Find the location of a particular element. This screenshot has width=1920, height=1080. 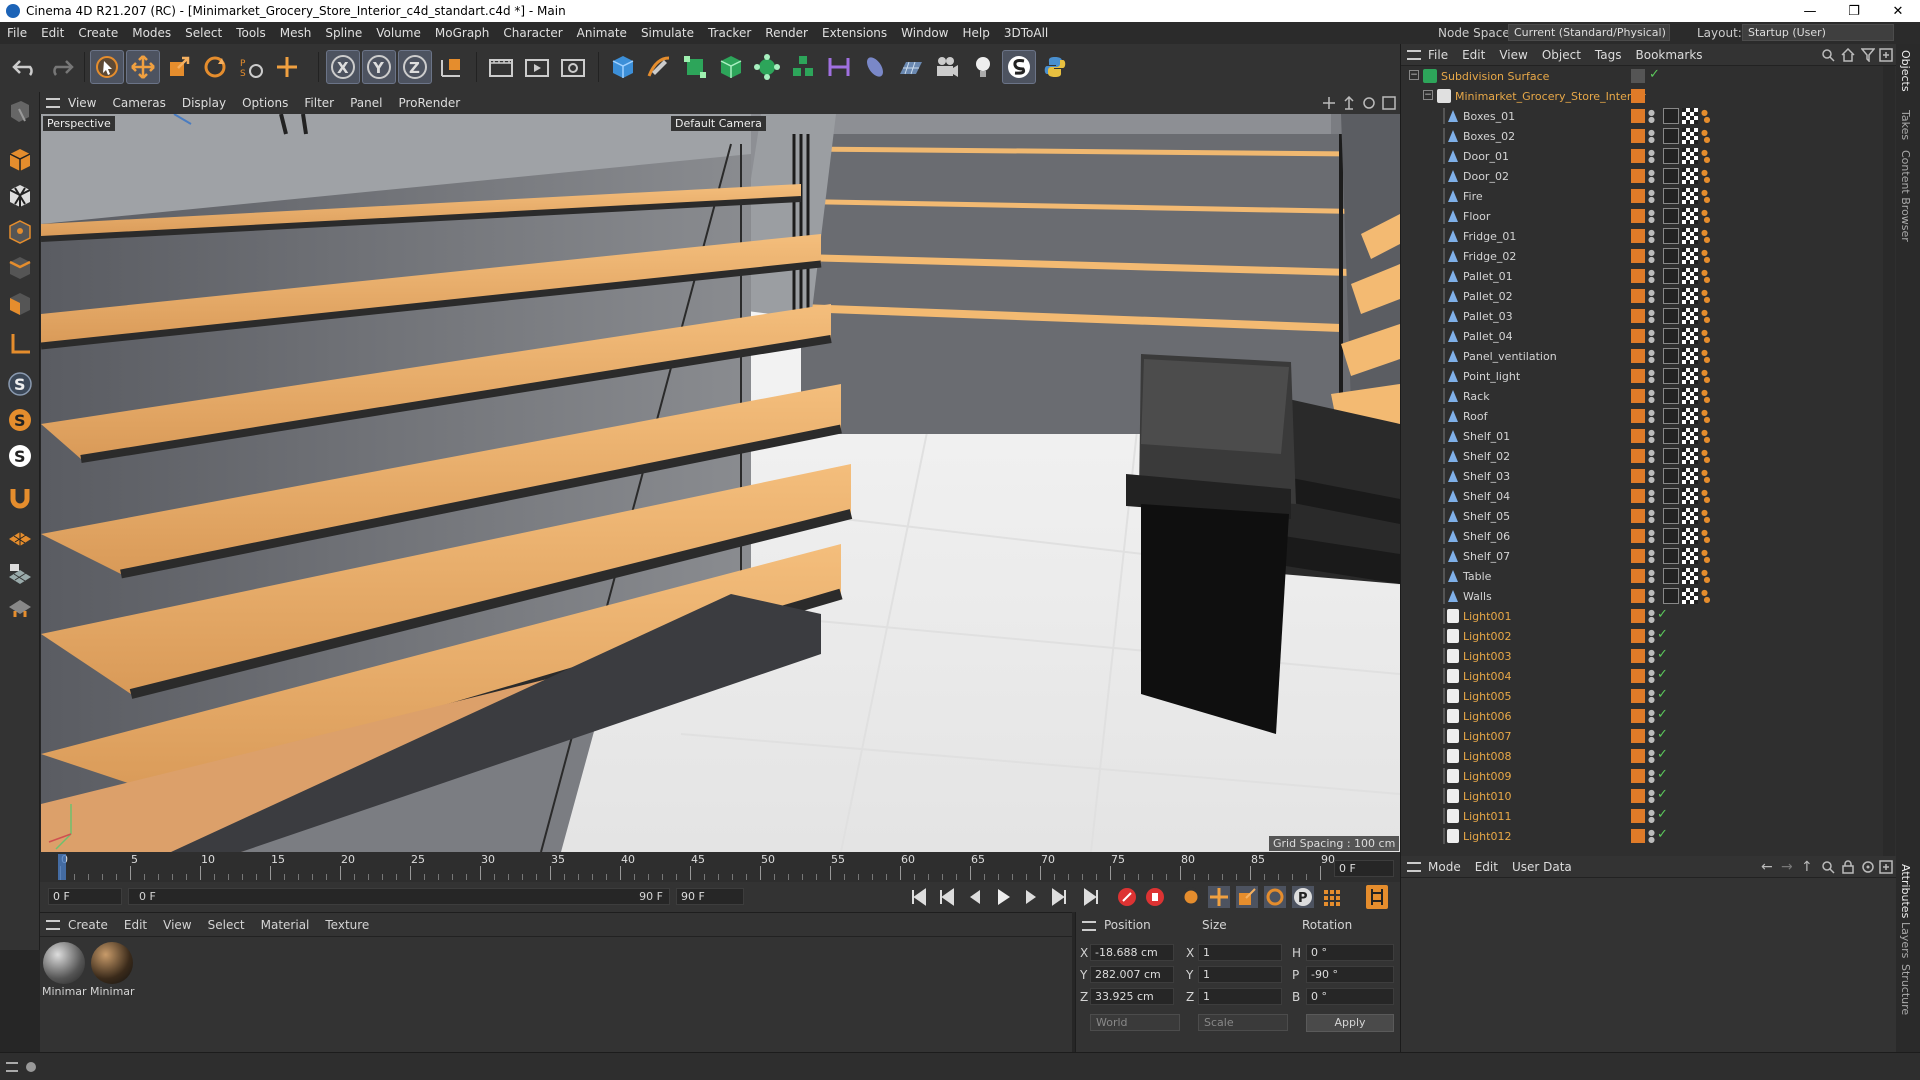

tab-attributes: Attributes is located at coordinates (1905, 891).